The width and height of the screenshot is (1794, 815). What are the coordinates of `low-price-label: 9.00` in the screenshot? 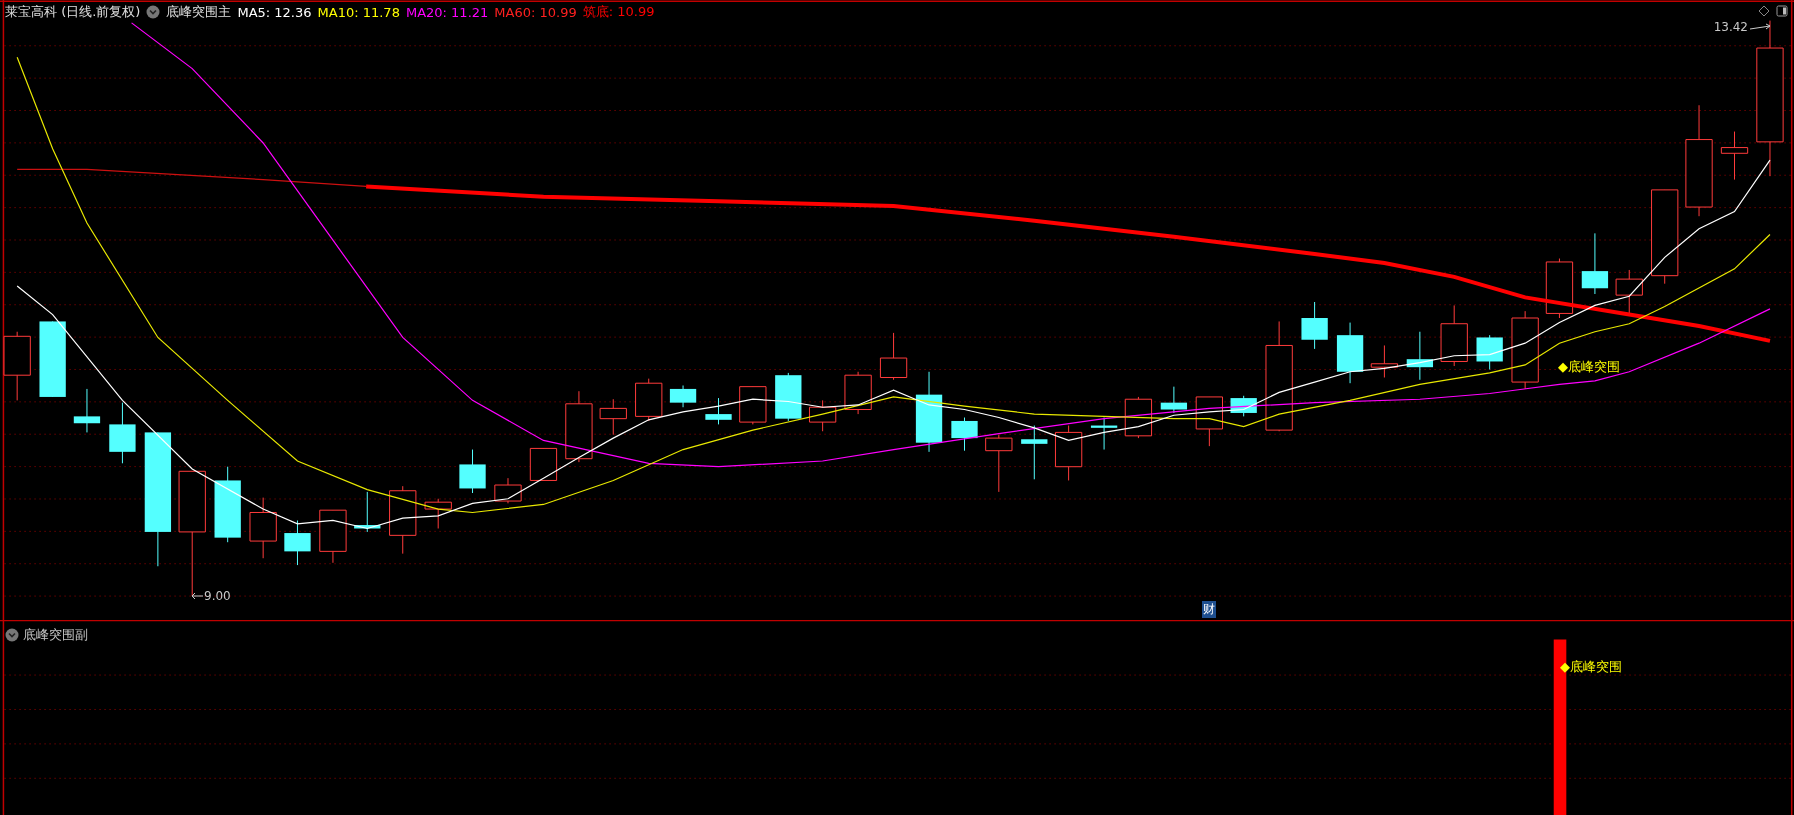 It's located at (217, 596).